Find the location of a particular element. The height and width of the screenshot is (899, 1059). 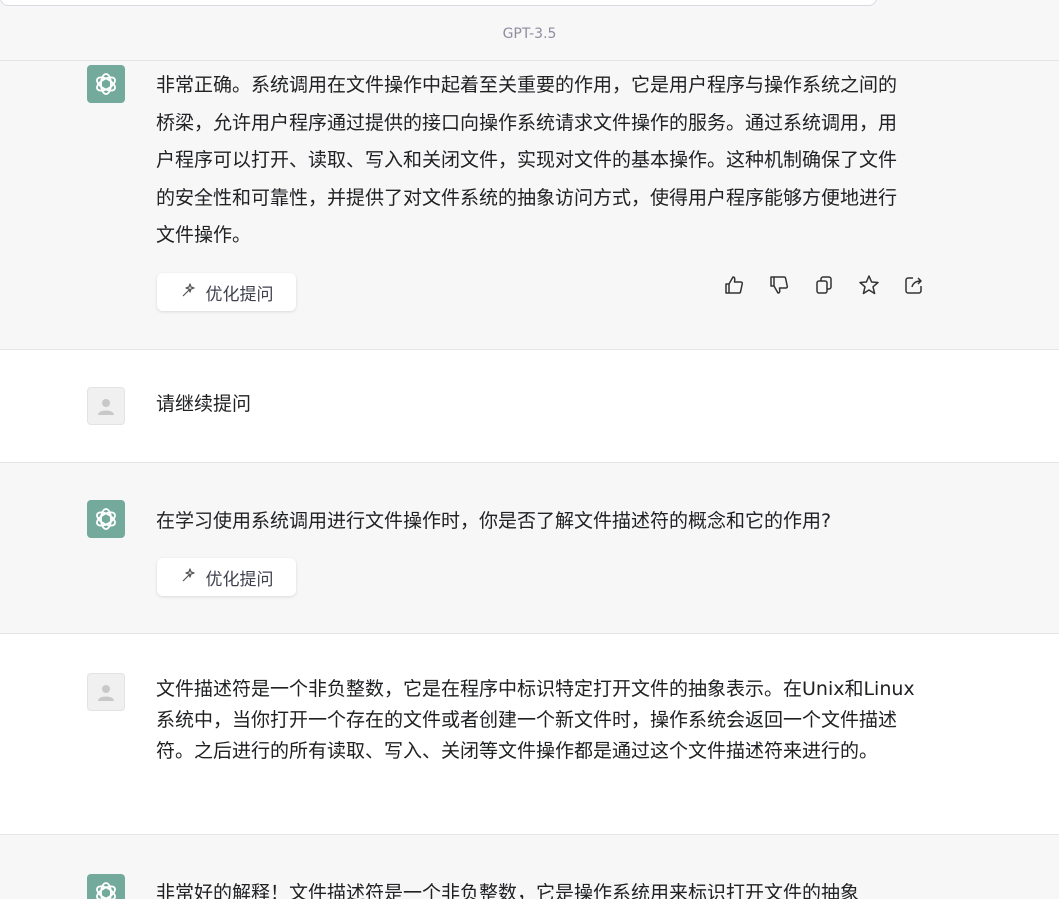

message-text: 在学习使用系统调用进行文件操作时，你是否了解文件描述符的概念和它的作用? is located at coordinates (494, 521).